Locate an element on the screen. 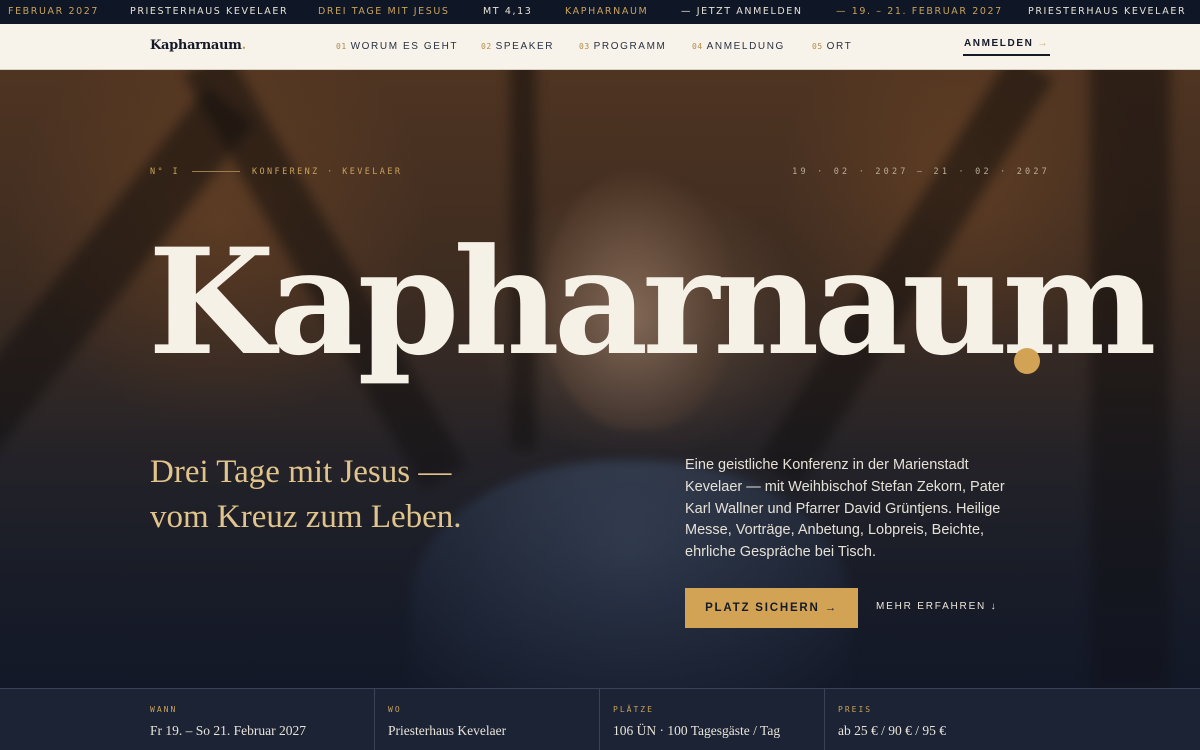 The image size is (1200, 750). nav-link-number: 04 is located at coordinates (697, 46).